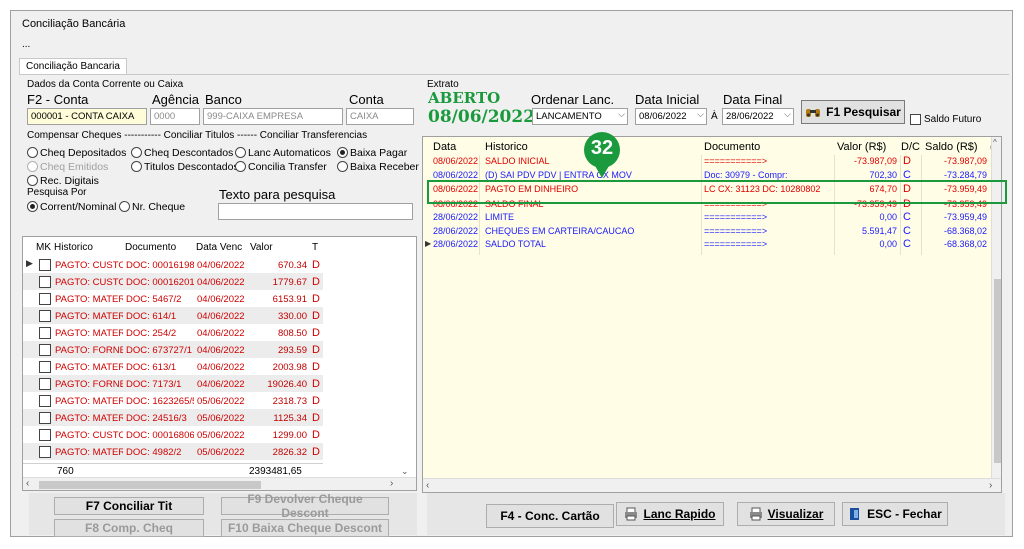  I want to click on col-saldo: Saldo (R$), so click(951, 147).